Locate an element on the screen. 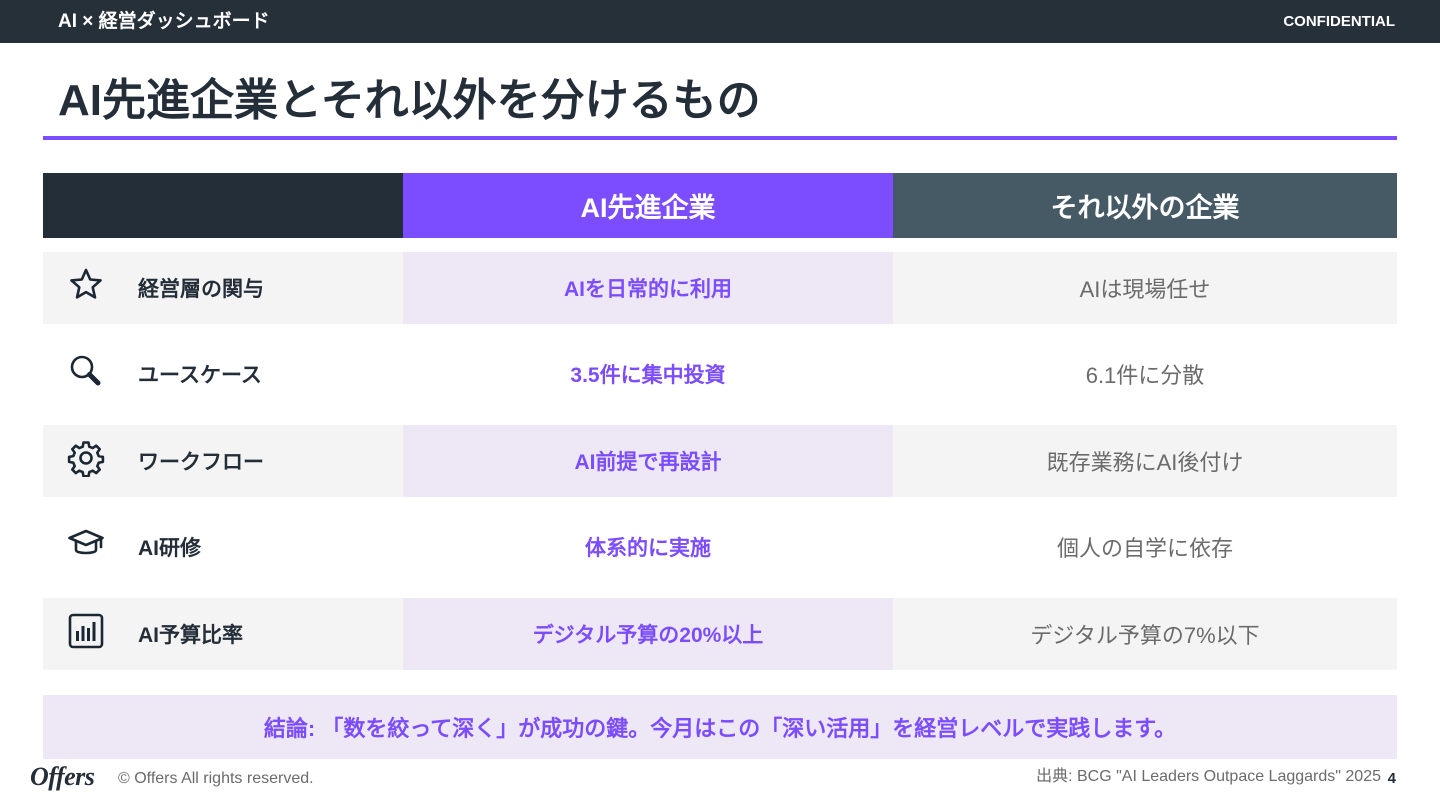  others-value: 6.1件に分散 is located at coordinates (1145, 375).